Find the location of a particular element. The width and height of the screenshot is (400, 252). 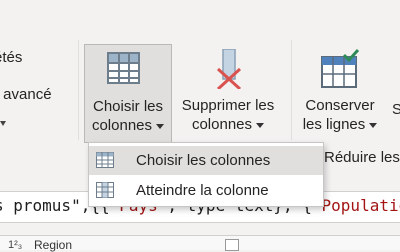

menu-item-label: Atteindre la colonne is located at coordinates (202, 190).